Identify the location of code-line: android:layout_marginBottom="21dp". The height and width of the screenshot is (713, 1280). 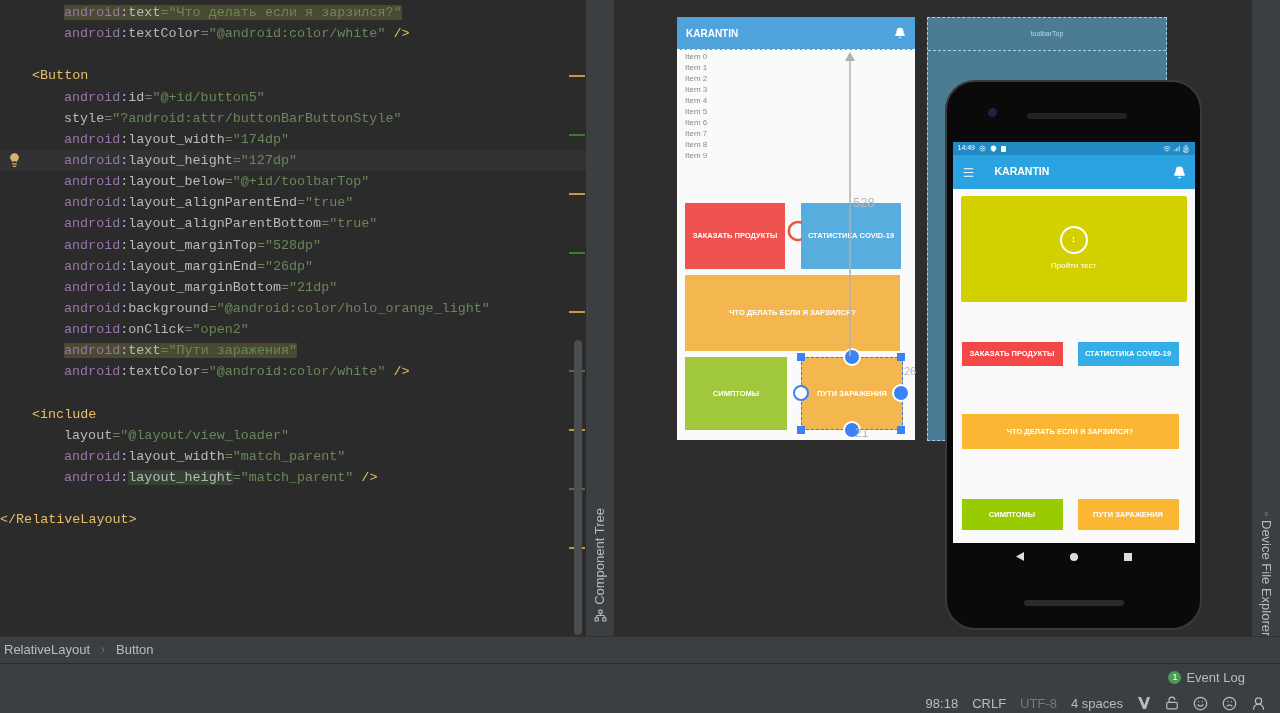
(201, 287).